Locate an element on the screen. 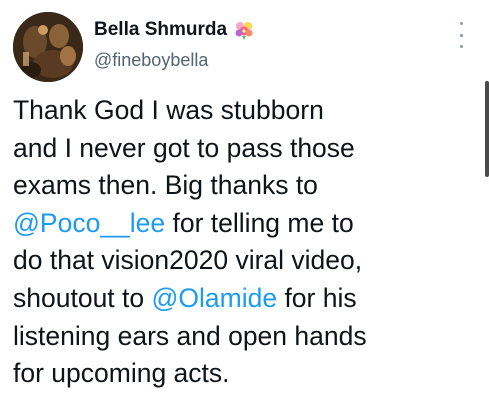 The image size is (489, 420). author-handle: @fineboybella is located at coordinates (151, 60).